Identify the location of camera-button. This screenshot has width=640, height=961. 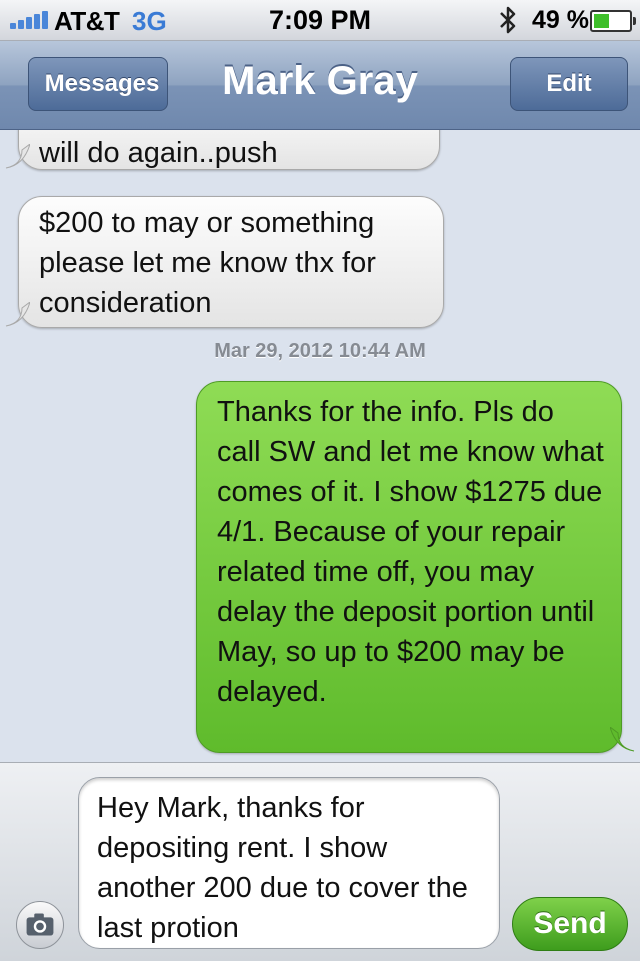
(40, 925).